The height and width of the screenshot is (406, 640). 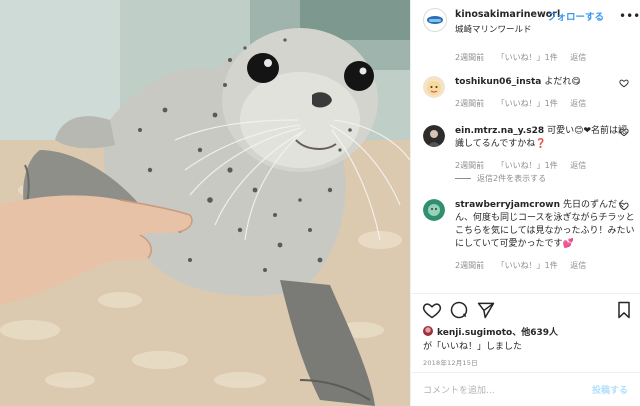 What do you see at coordinates (575, 16) in the screenshot?
I see `follow-button: フォローする` at bounding box center [575, 16].